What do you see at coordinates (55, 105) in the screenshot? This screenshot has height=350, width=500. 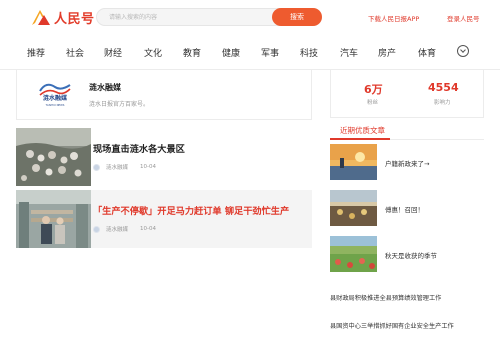 I see `svg-text: TAISHUI NEWS` at bounding box center [55, 105].